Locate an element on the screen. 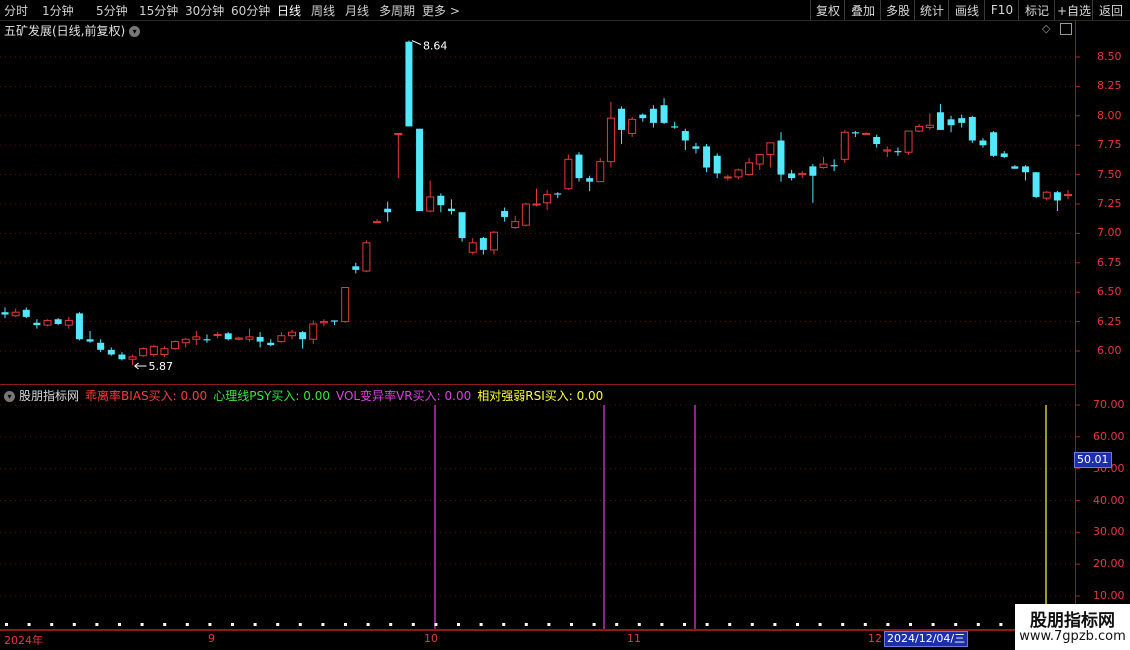 Image resolution: width=1130 pixels, height=650 pixels. high-marker-arrow is located at coordinates (416, 42).